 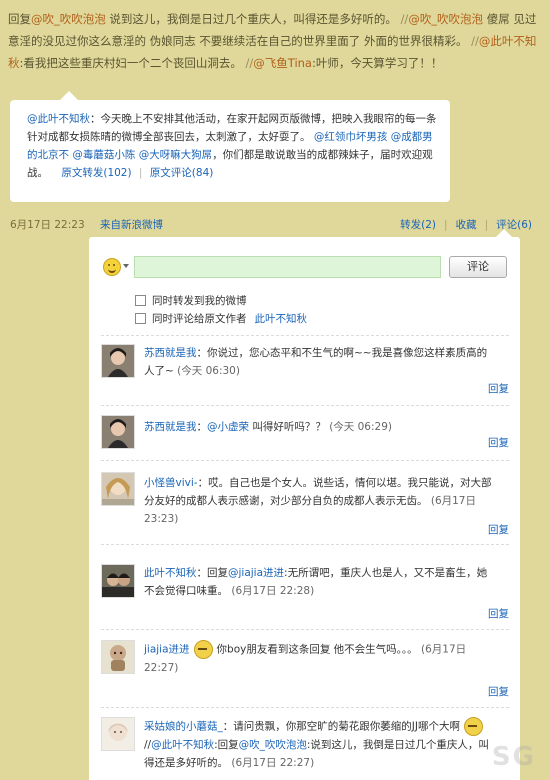 What do you see at coordinates (183, 727) in the screenshot?
I see `comment-author: 采姑娘的小蘑菇_` at bounding box center [183, 727].